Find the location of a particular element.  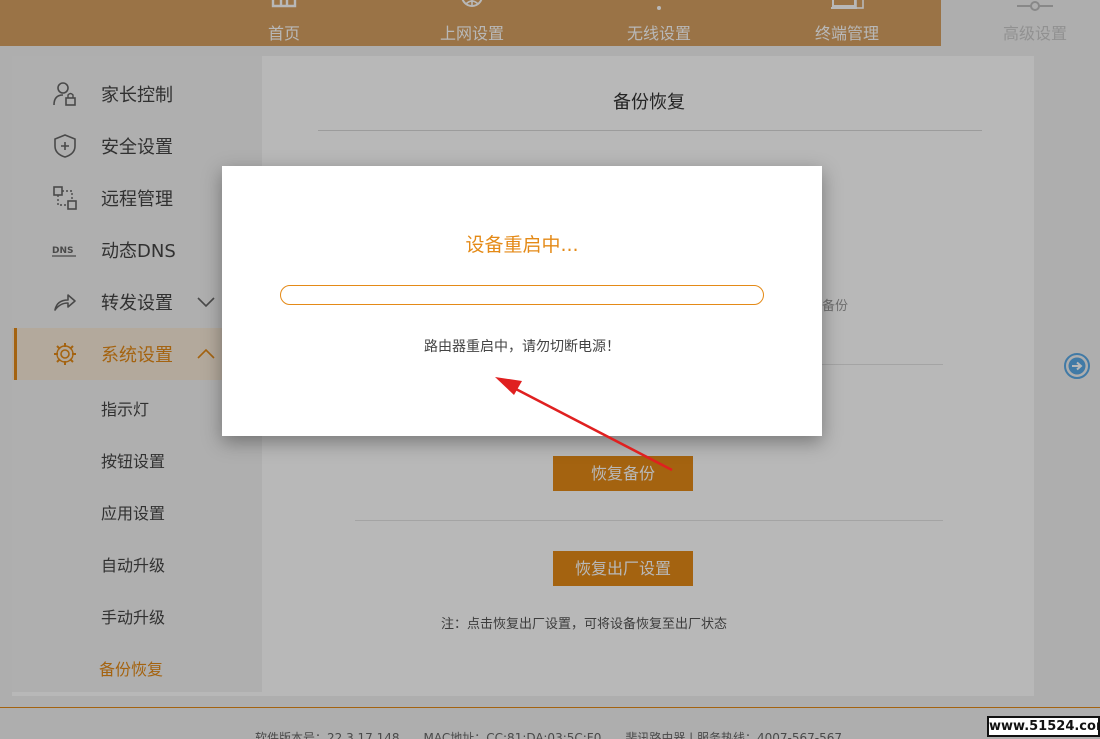

reboot-progress-bar is located at coordinates (522, 295).